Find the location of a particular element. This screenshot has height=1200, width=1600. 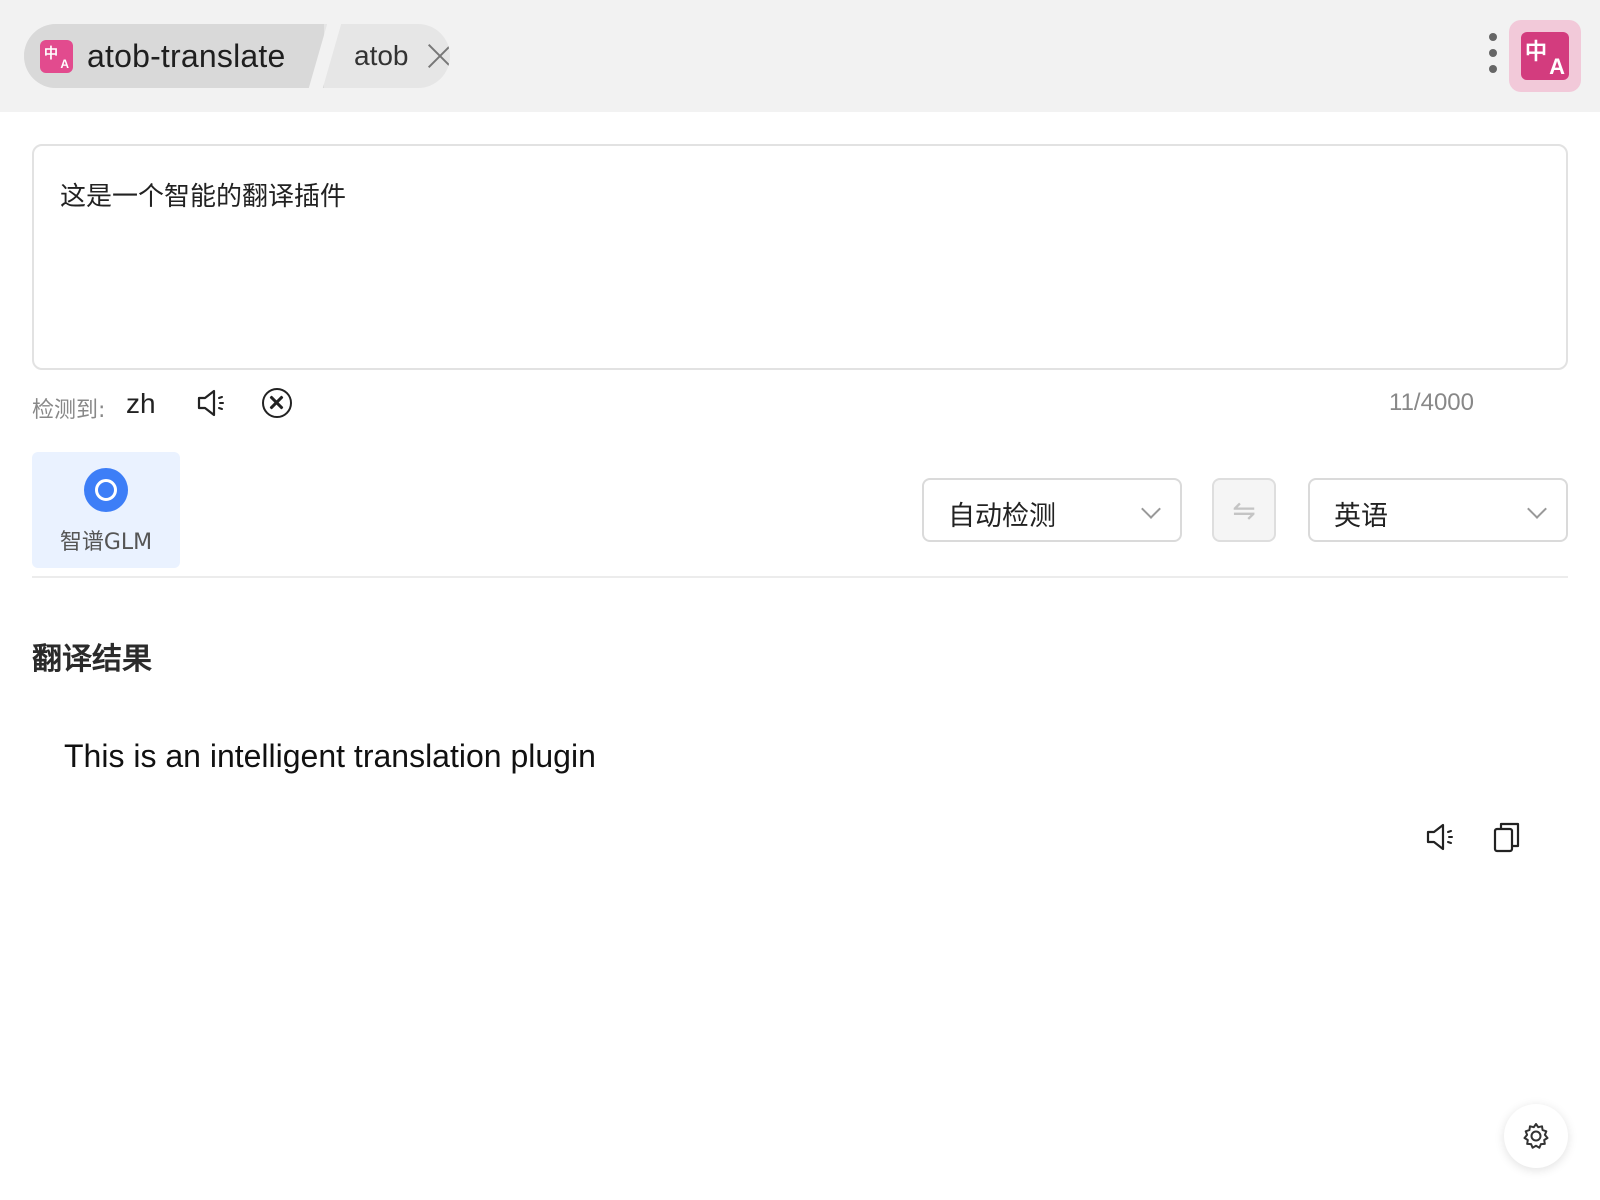

sub-tab: atob is located at coordinates (390, 56).